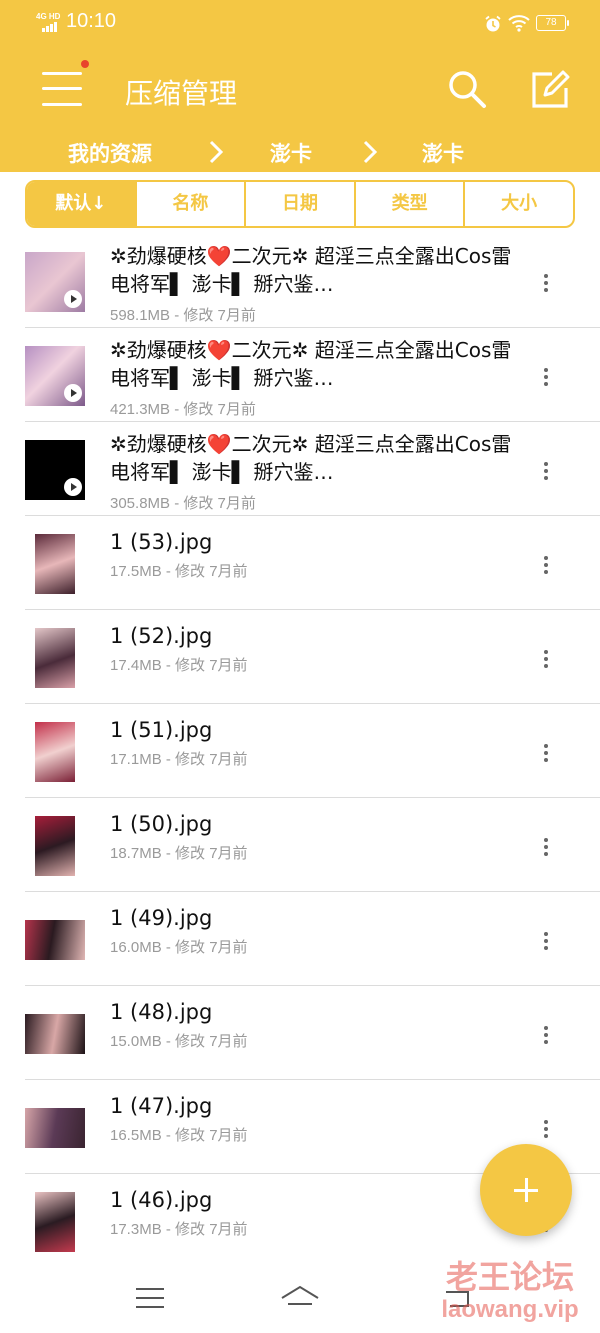 The image size is (600, 1333). Describe the element at coordinates (65, 84) in the screenshot. I see `menu-button` at that location.